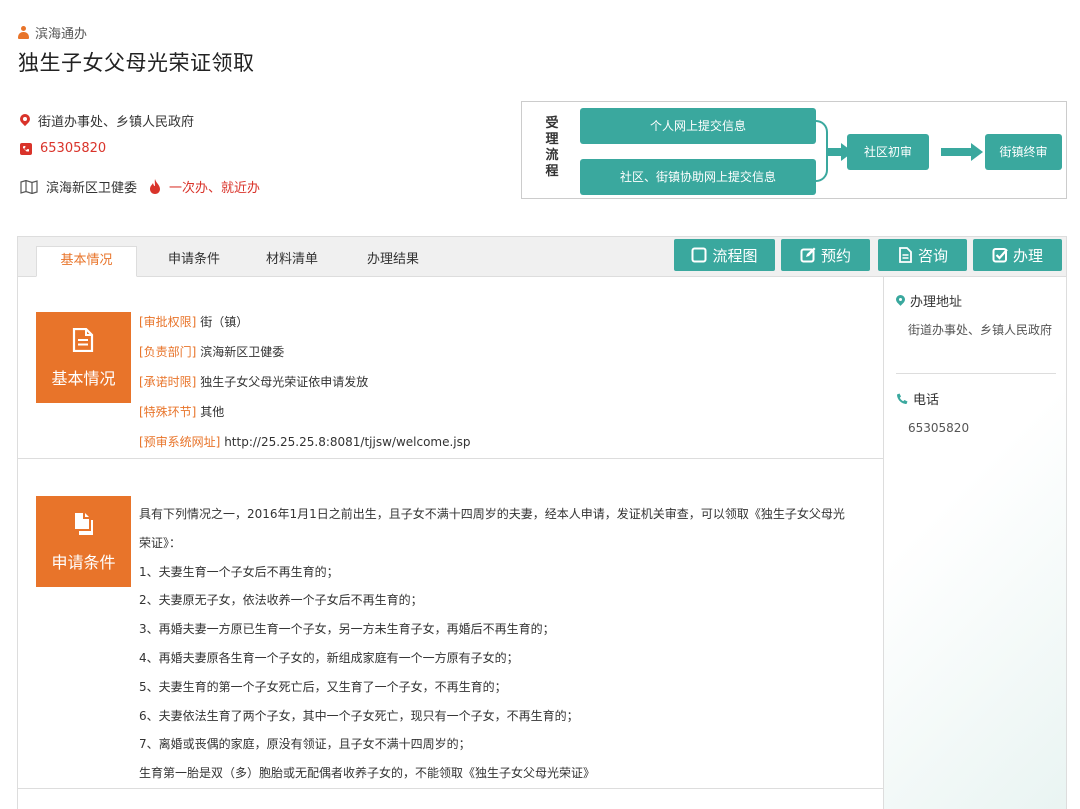  I want to click on tab-bar: 基本情况 申请条件 材料清单 办理结果 流程图 预约 咨询 办理, so click(542, 257).